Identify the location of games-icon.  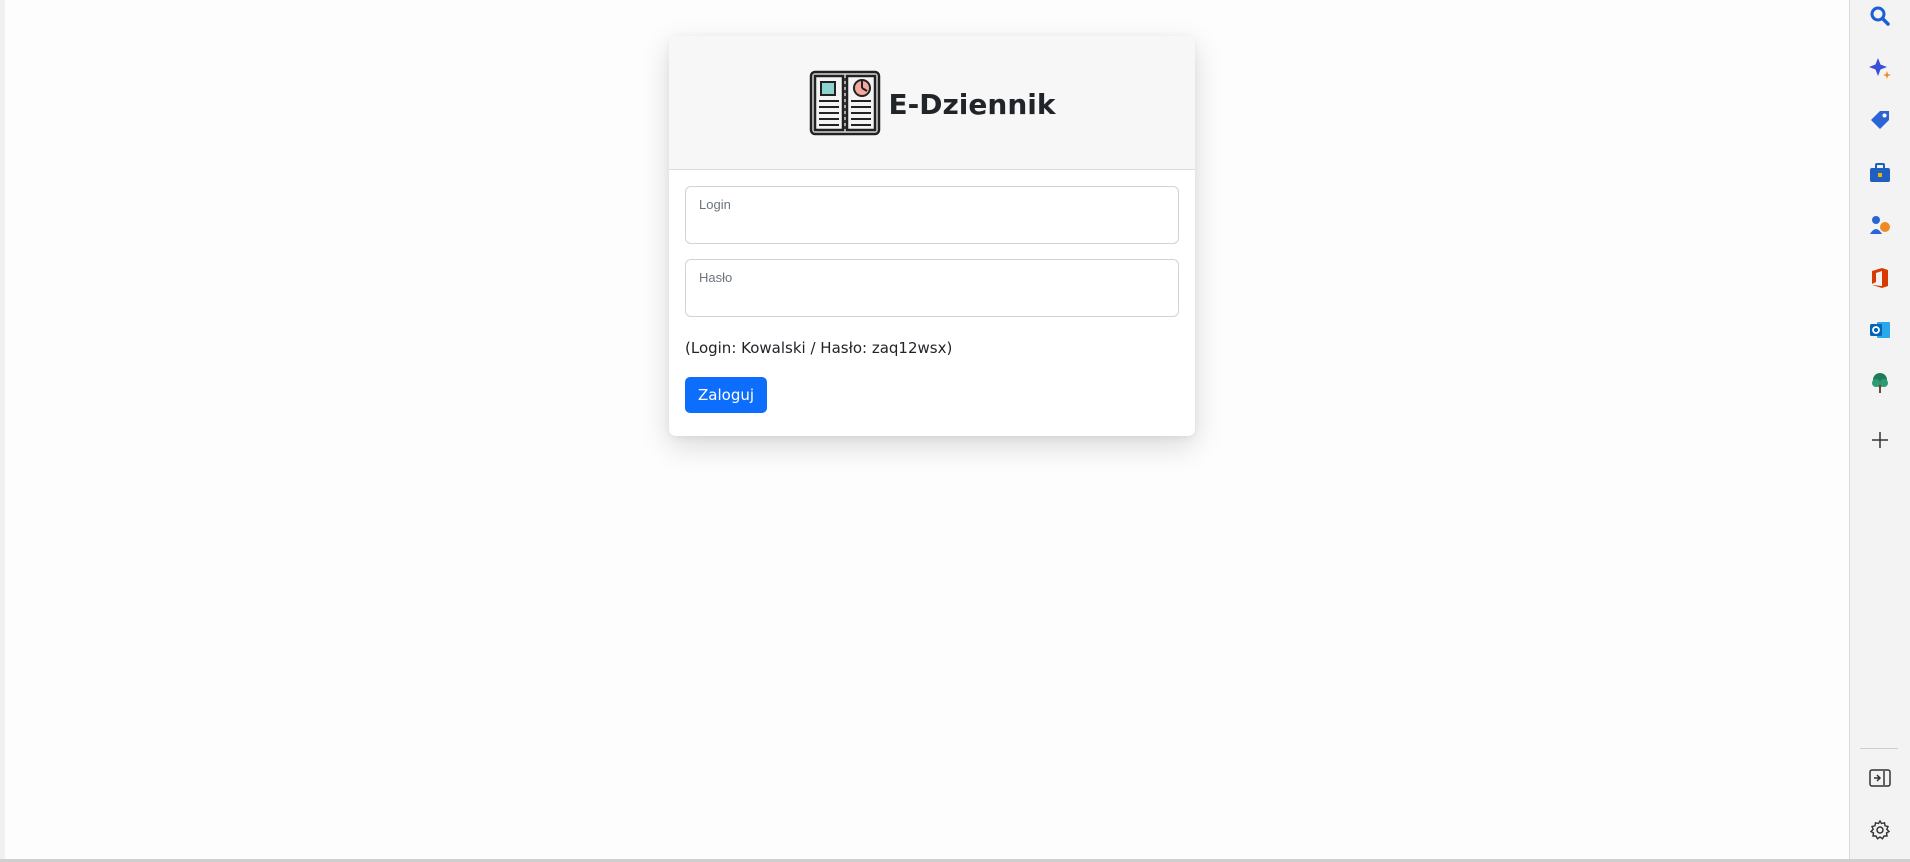
(1880, 225).